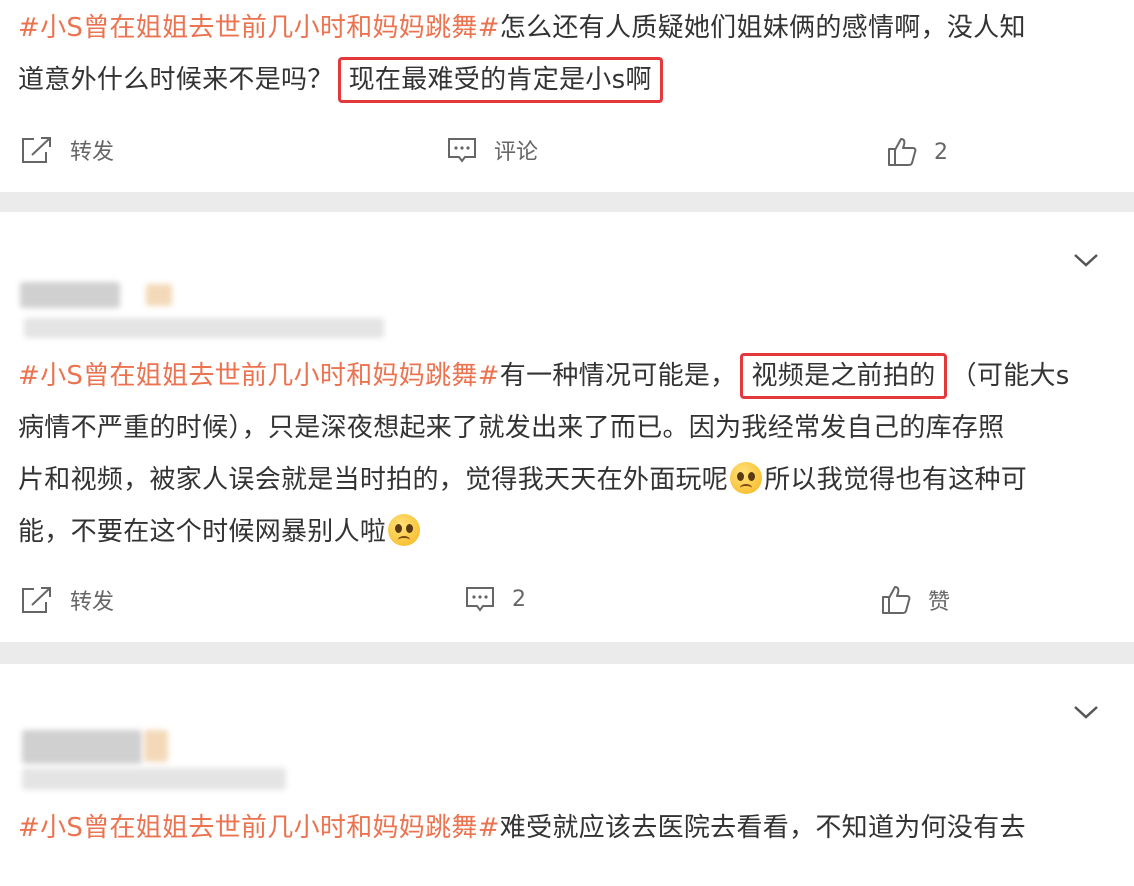 This screenshot has width=1134, height=886. I want to click on post-text-segment: 病情不严重的时候），只是深夜想起来了就发出来了而已。因为我经常发自己的库存照, so click(511, 428).